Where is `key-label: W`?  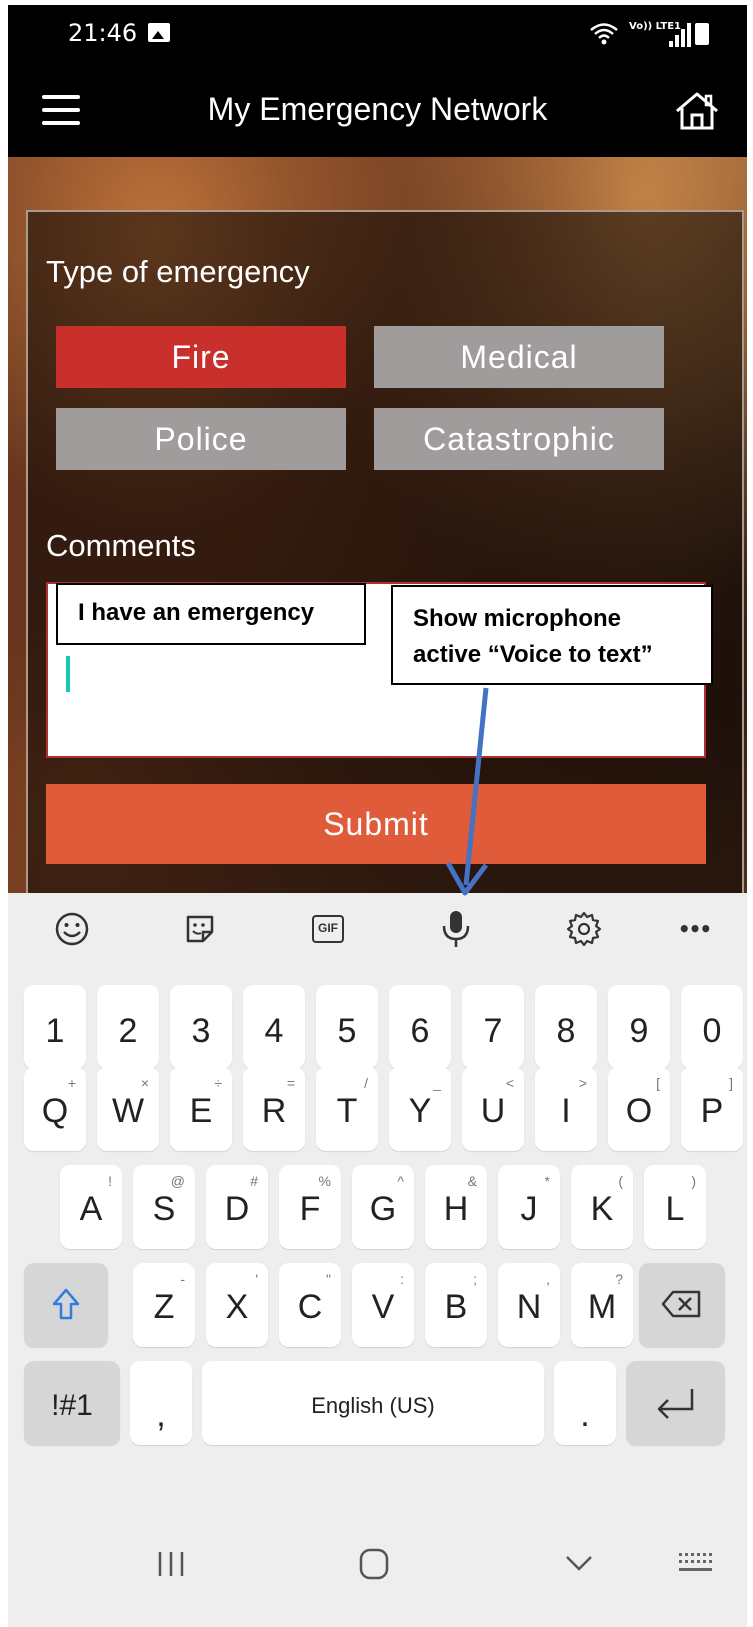 key-label: W is located at coordinates (128, 1111).